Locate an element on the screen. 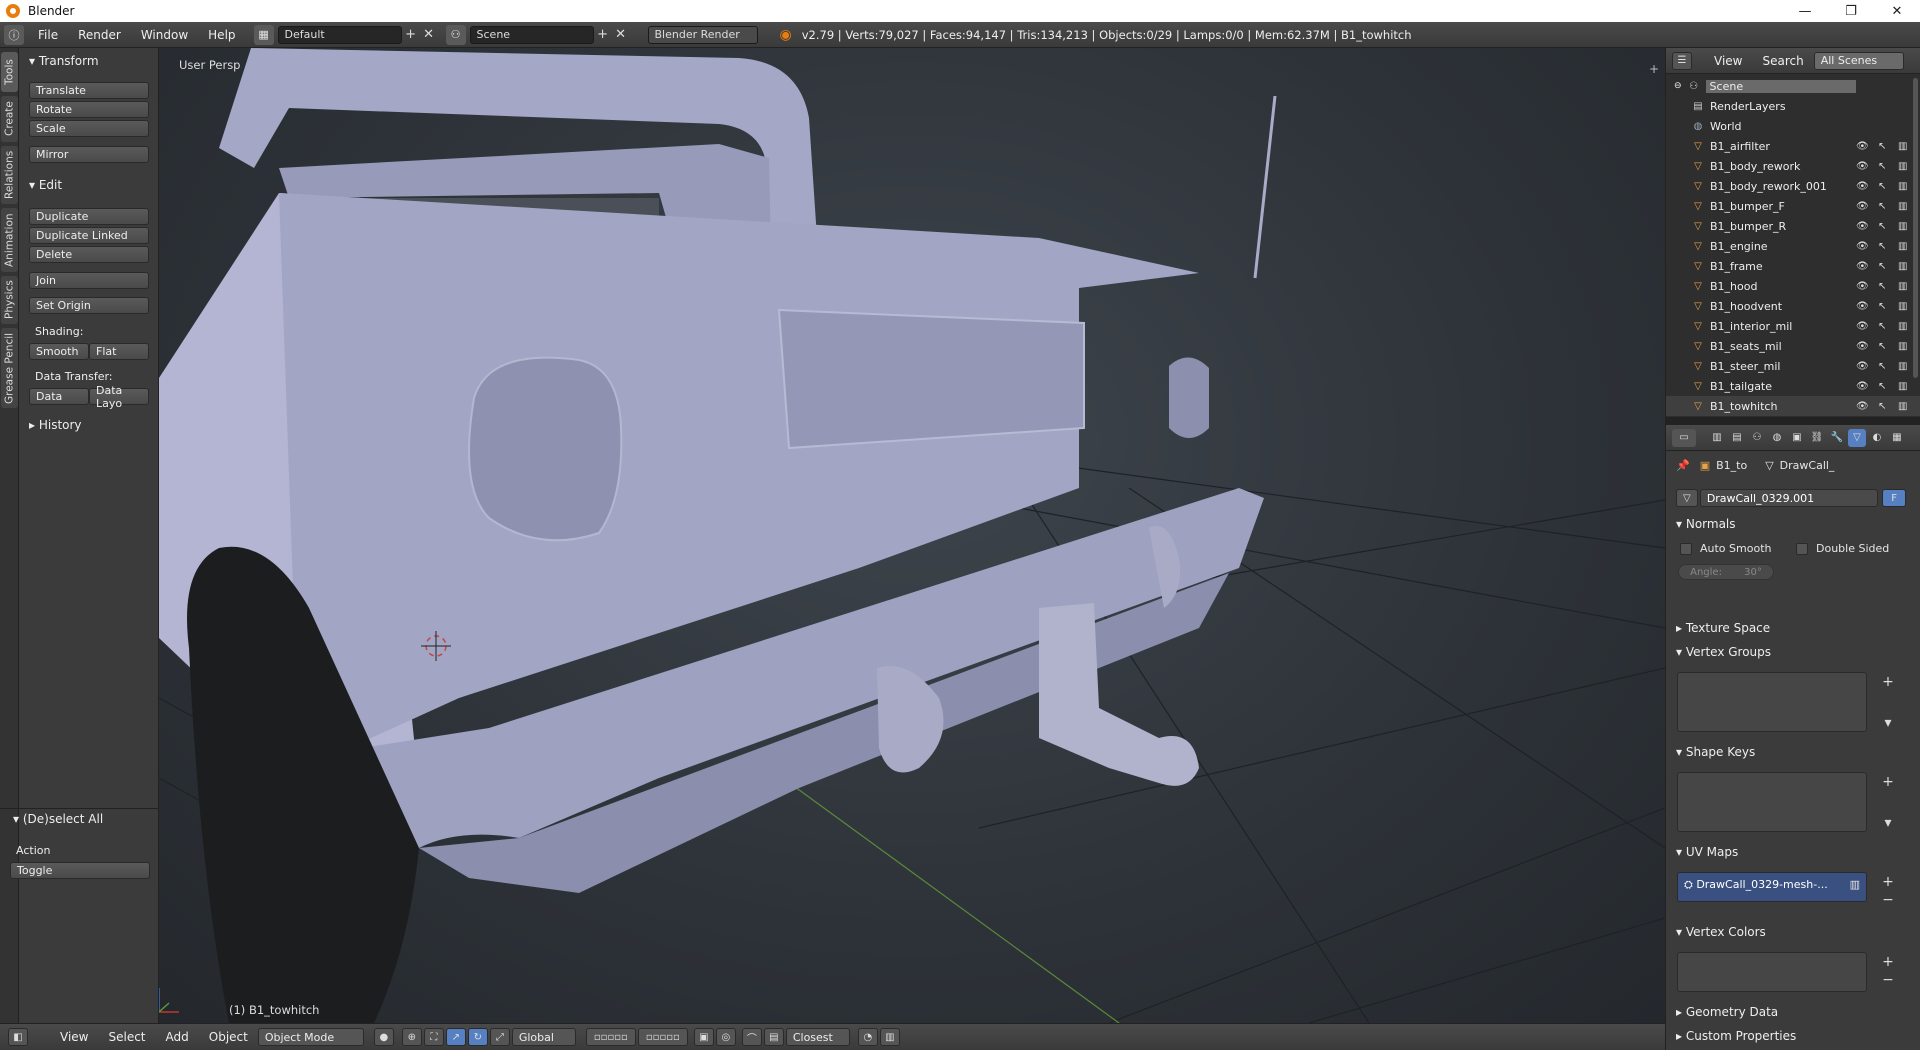 The image size is (1920, 1050). outliner-object-label: B1_body_rework is located at coordinates (1755, 166).